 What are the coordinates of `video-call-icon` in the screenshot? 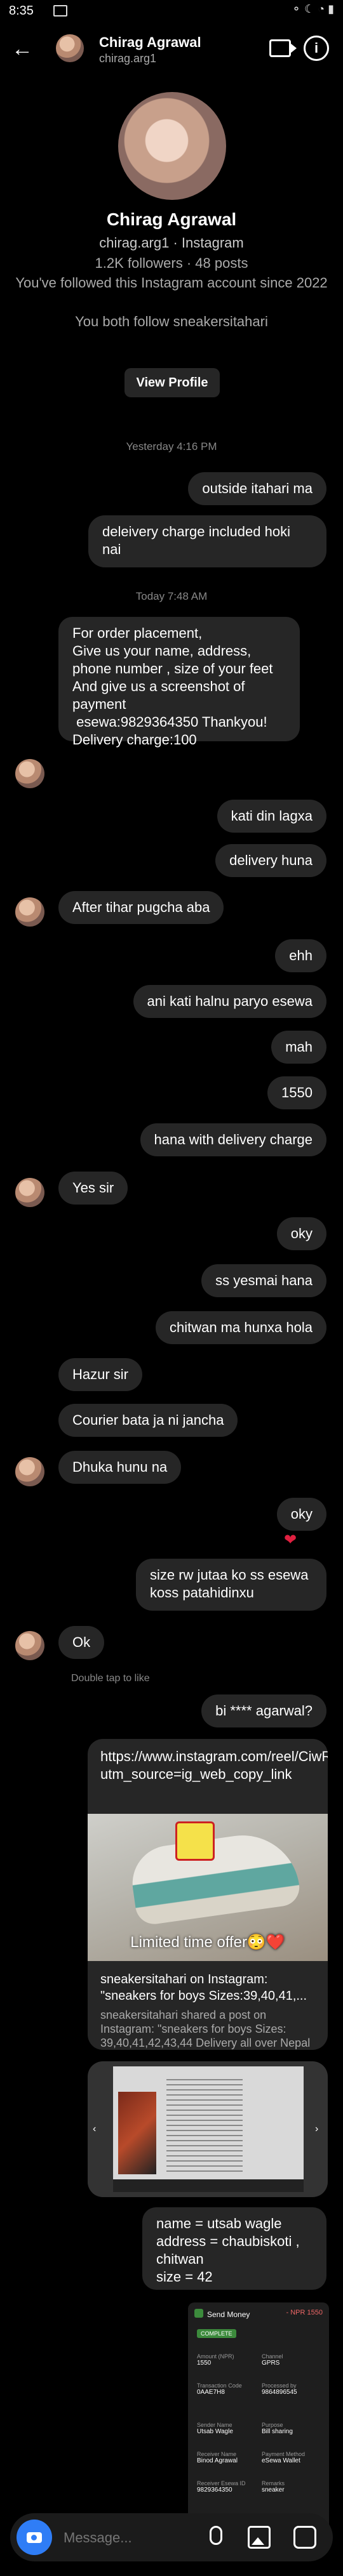 It's located at (283, 48).